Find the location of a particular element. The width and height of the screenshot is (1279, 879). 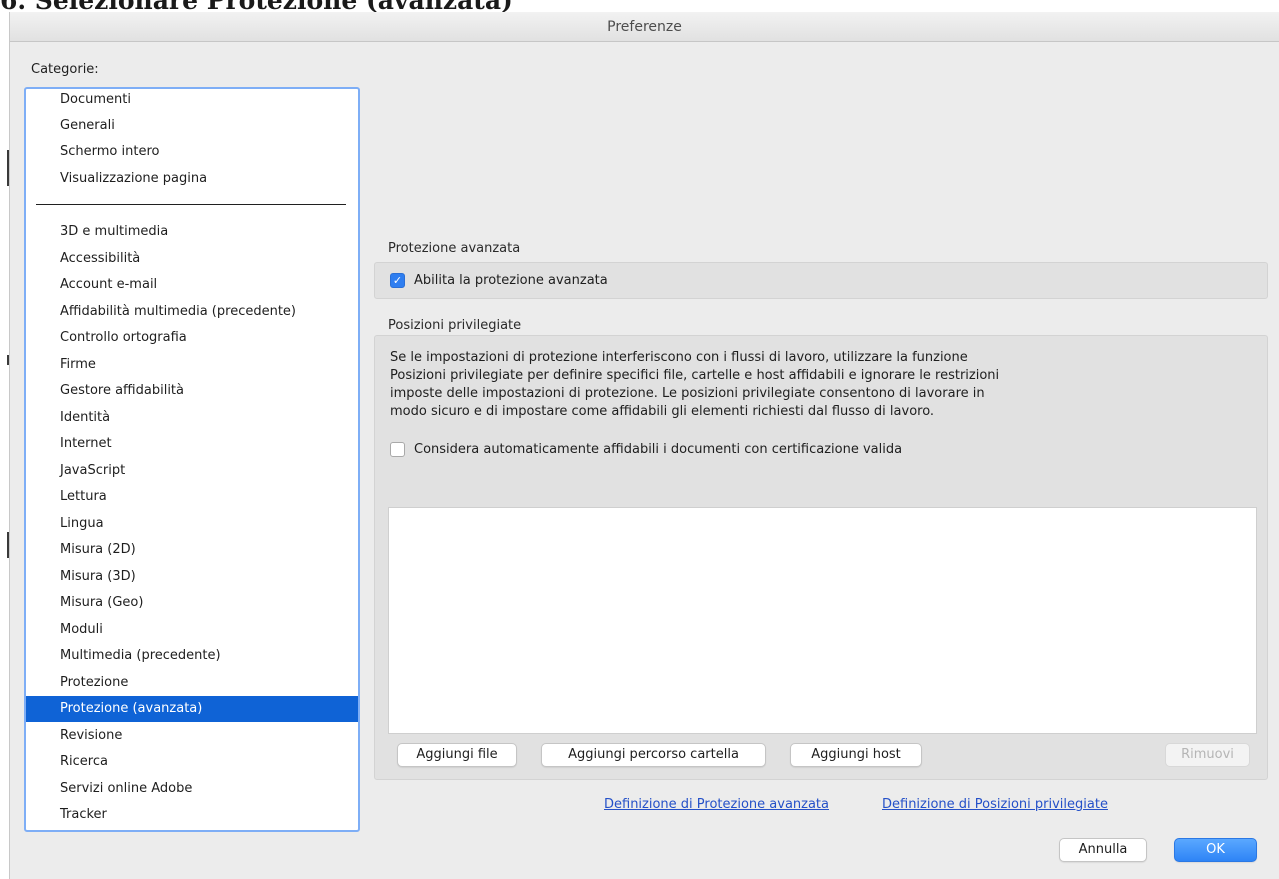

add-file-button: Aggiungi file is located at coordinates (457, 755).